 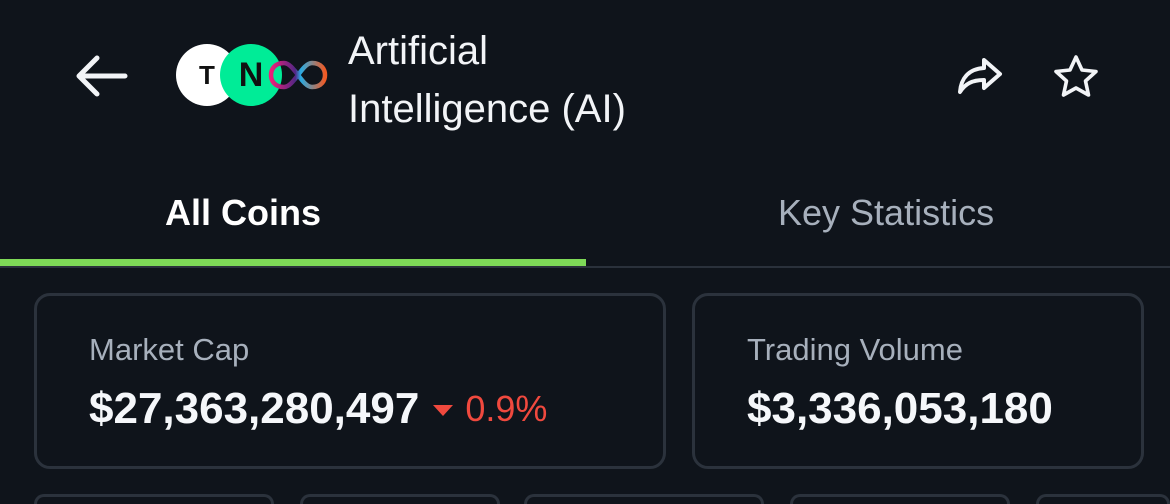 I want to click on category-logos: T N, so click(x=256, y=75).